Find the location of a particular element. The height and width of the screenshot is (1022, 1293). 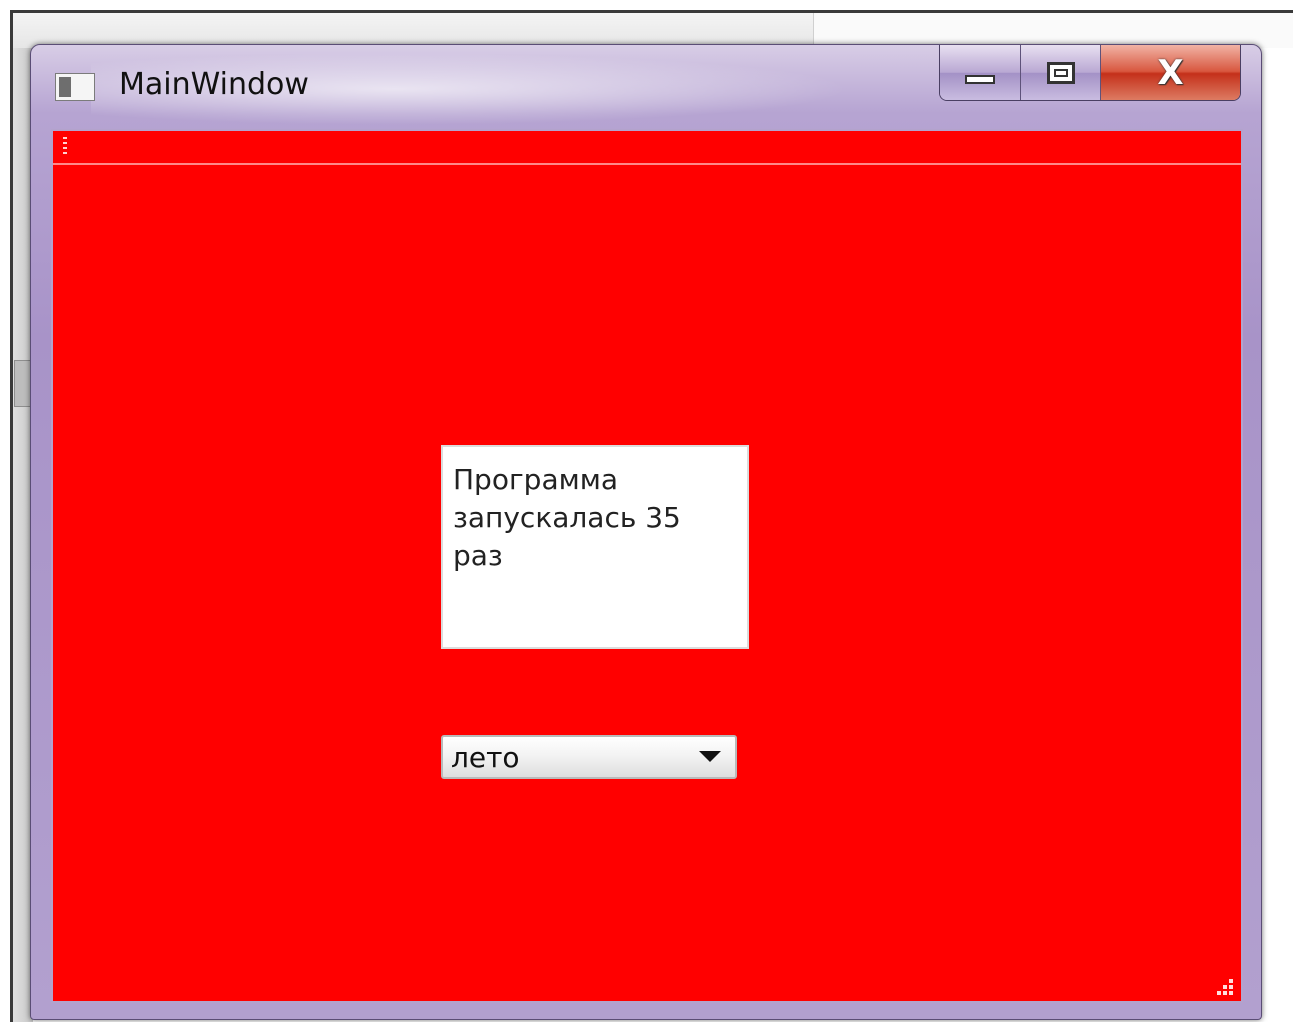

desktop-edge-left is located at coordinates (11, 516).